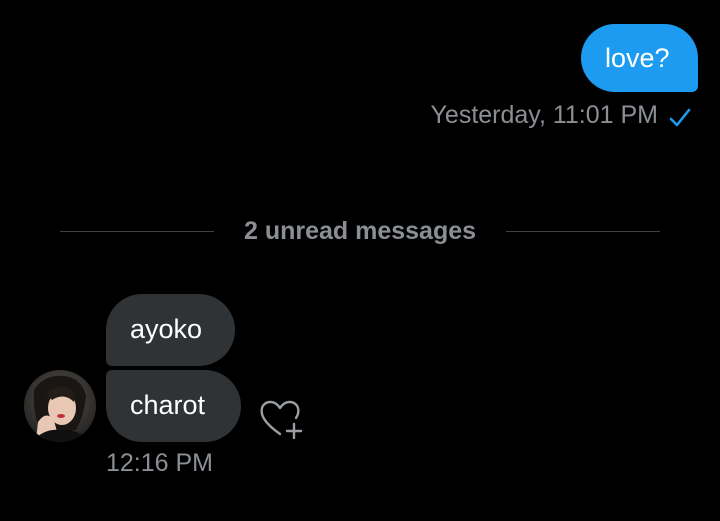  What do you see at coordinates (166, 329) in the screenshot?
I see `received-message-text: ayoko` at bounding box center [166, 329].